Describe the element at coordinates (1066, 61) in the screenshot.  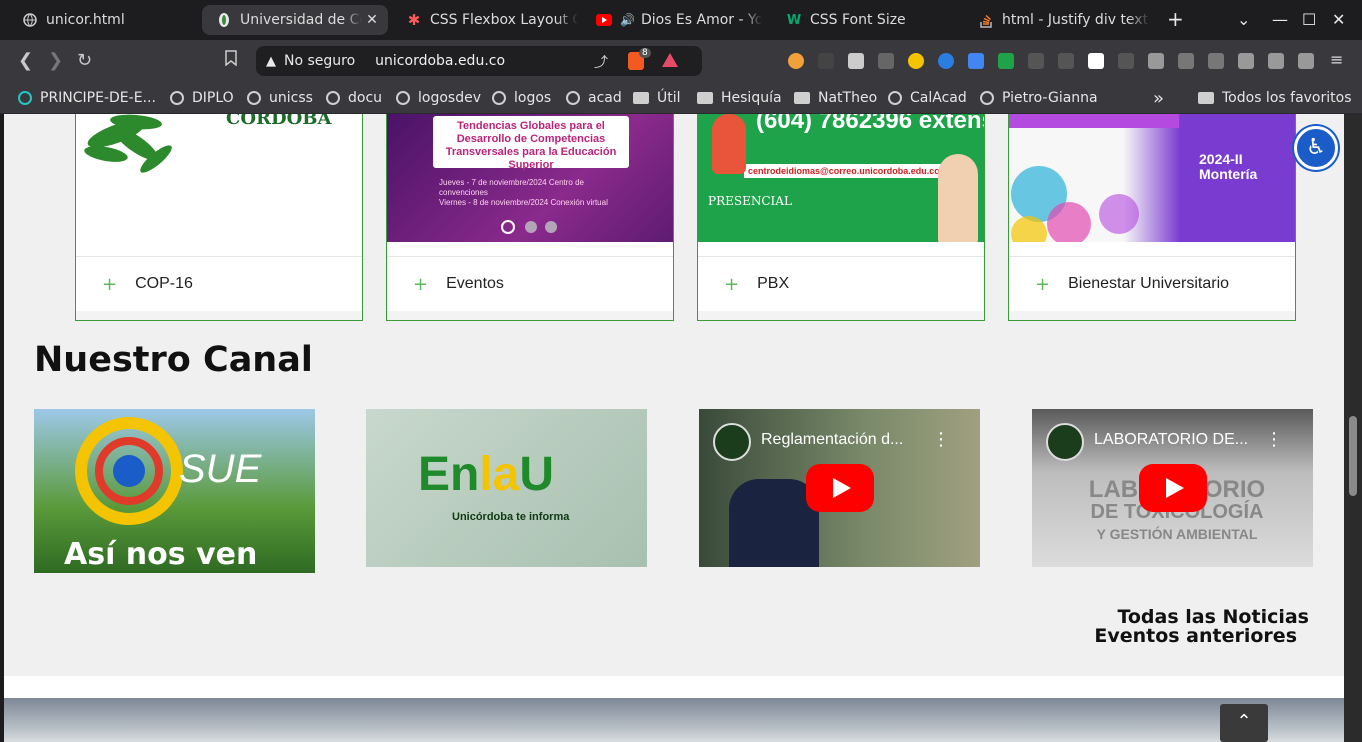
I see `camera-icon` at that location.